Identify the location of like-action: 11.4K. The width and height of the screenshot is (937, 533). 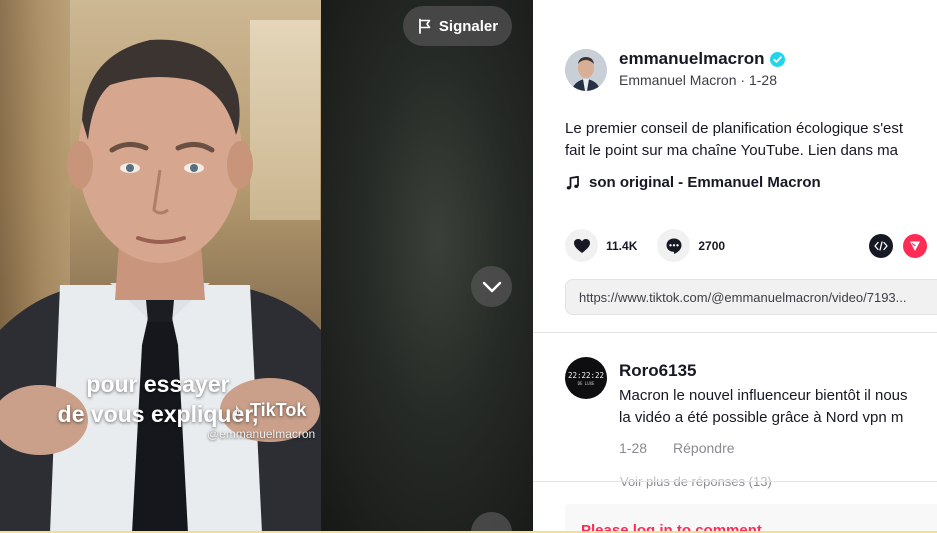
(601, 245).